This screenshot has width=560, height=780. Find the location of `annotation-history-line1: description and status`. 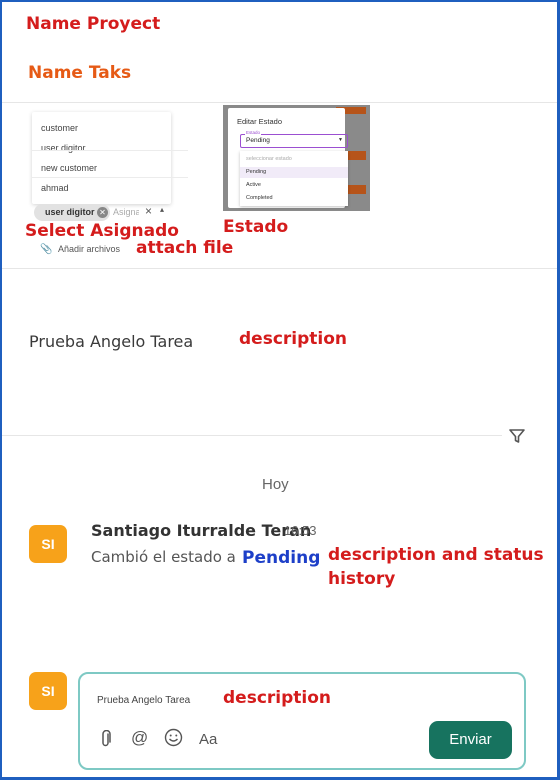

annotation-history-line1: description and status is located at coordinates (436, 555).